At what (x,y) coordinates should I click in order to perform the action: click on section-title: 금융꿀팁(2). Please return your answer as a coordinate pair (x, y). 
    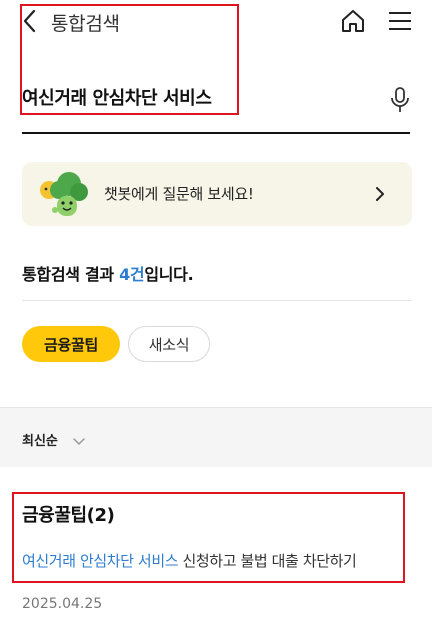
    Looking at the image, I should click on (68, 515).